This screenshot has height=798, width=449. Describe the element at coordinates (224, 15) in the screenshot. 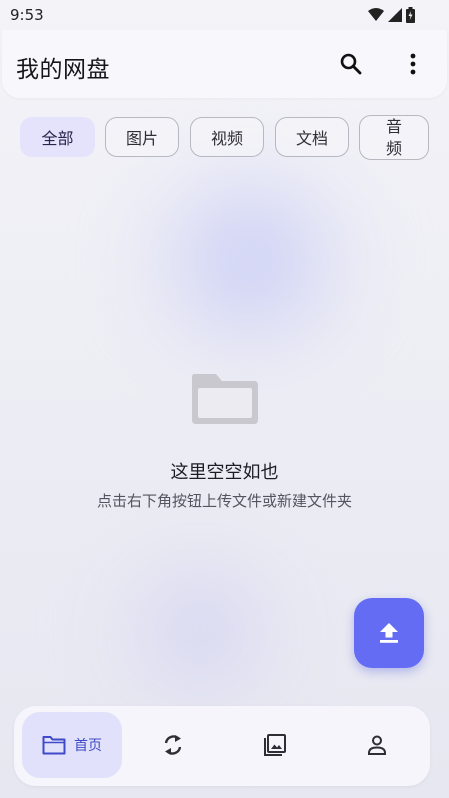

I see `status-bar: 9:53` at that location.